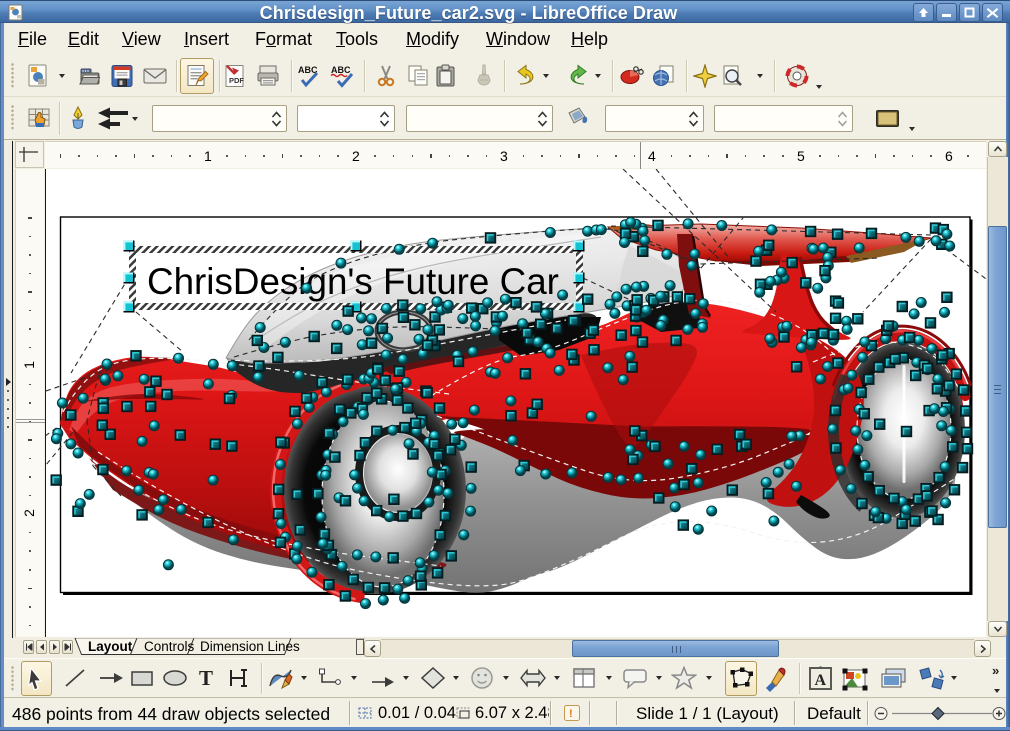 The height and width of the screenshot is (731, 1010). What do you see at coordinates (821, 680) in the screenshot?
I see `svg-text: A` at bounding box center [821, 680].